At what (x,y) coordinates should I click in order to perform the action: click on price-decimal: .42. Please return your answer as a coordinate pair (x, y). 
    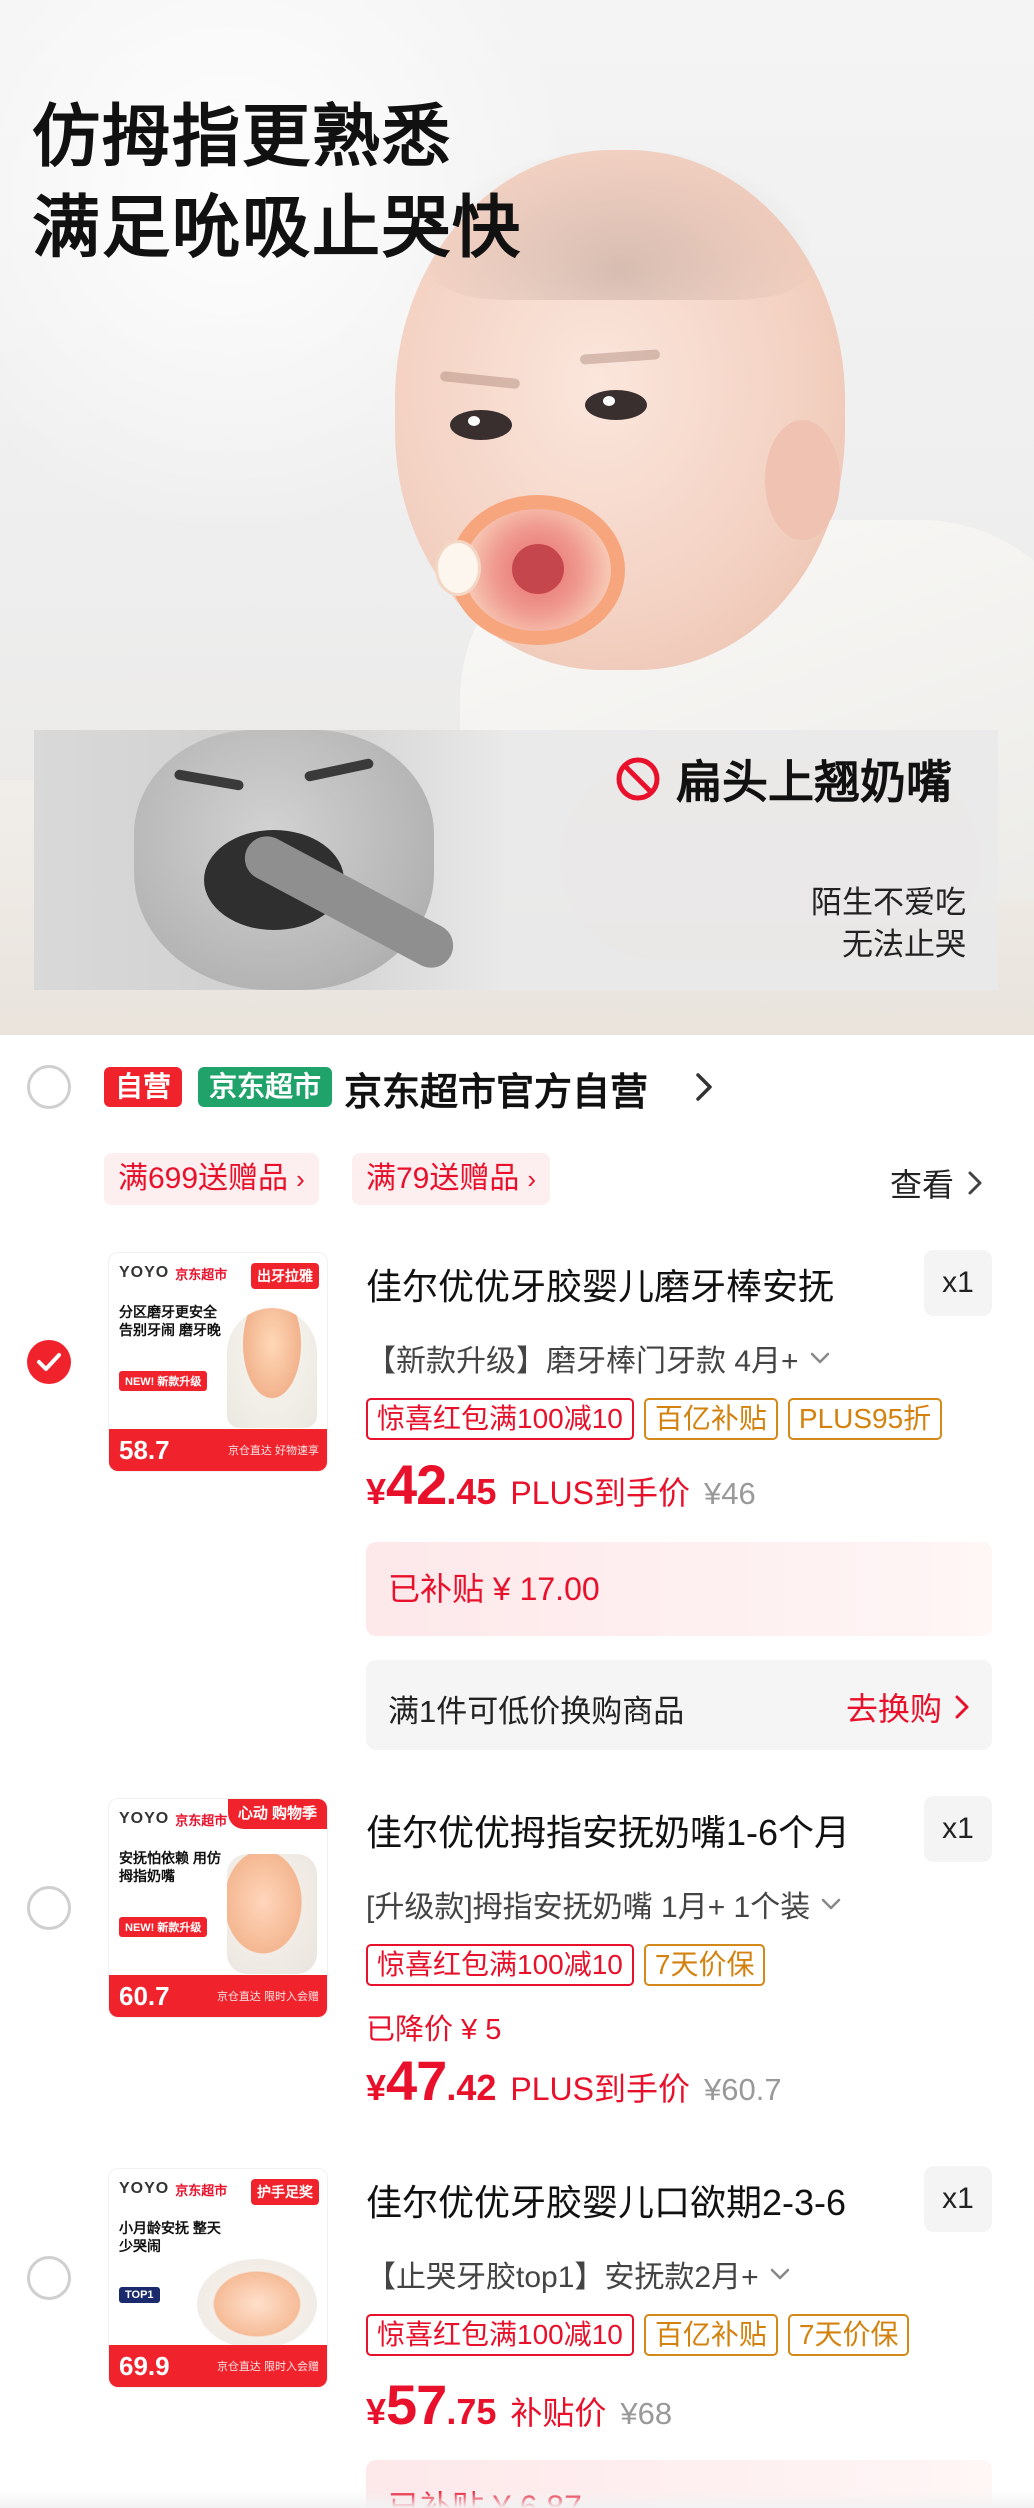
    Looking at the image, I should click on (471, 2087).